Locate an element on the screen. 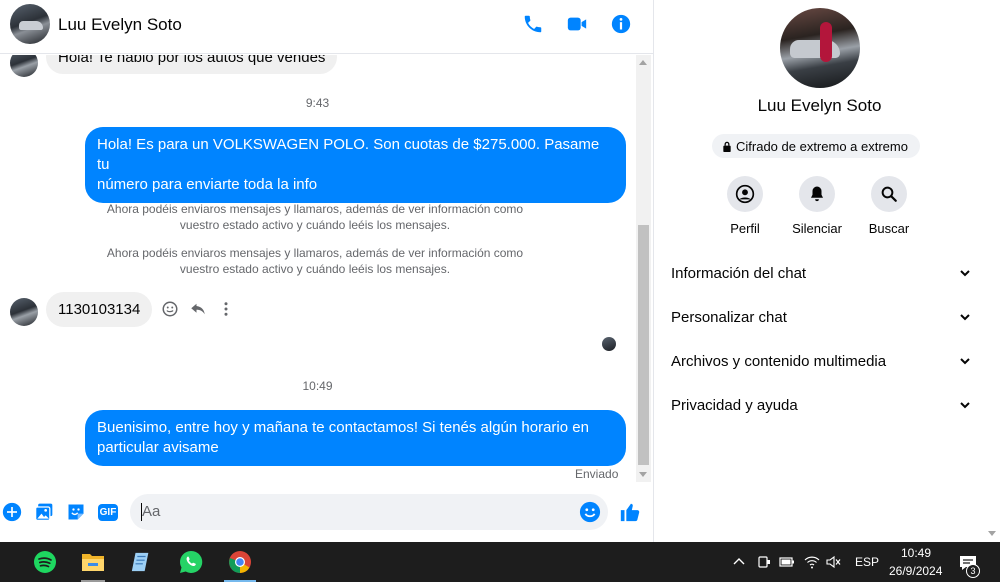  timestamp: 10:49 is located at coordinates (317, 386).